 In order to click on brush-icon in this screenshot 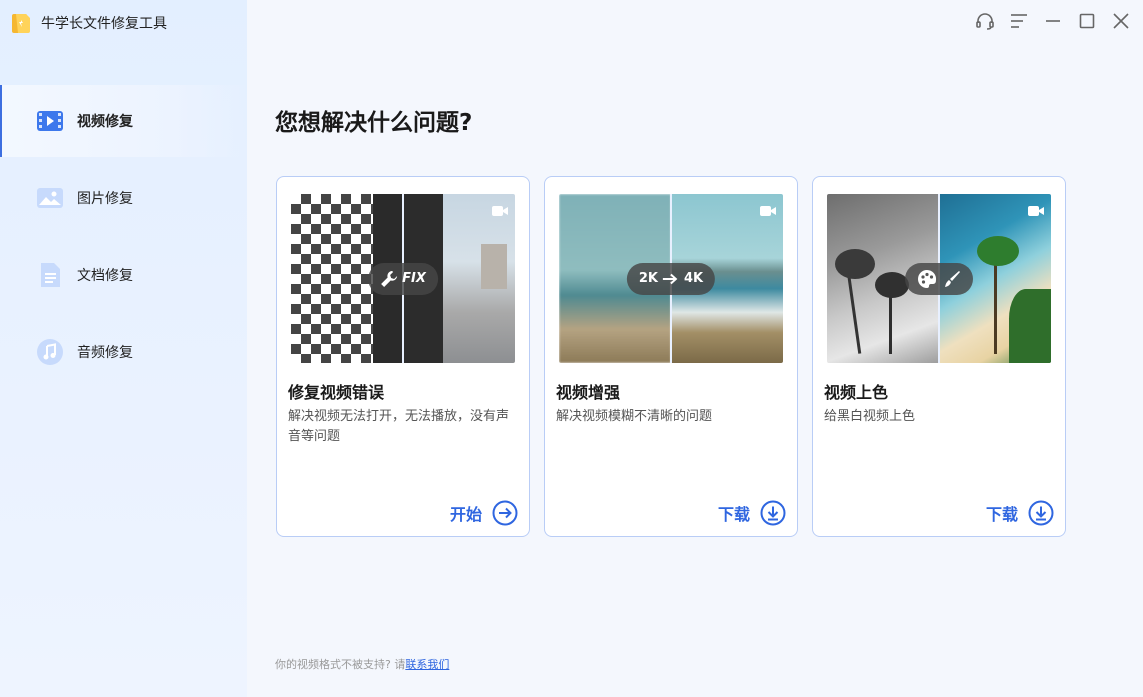, I will do `click(952, 278)`.